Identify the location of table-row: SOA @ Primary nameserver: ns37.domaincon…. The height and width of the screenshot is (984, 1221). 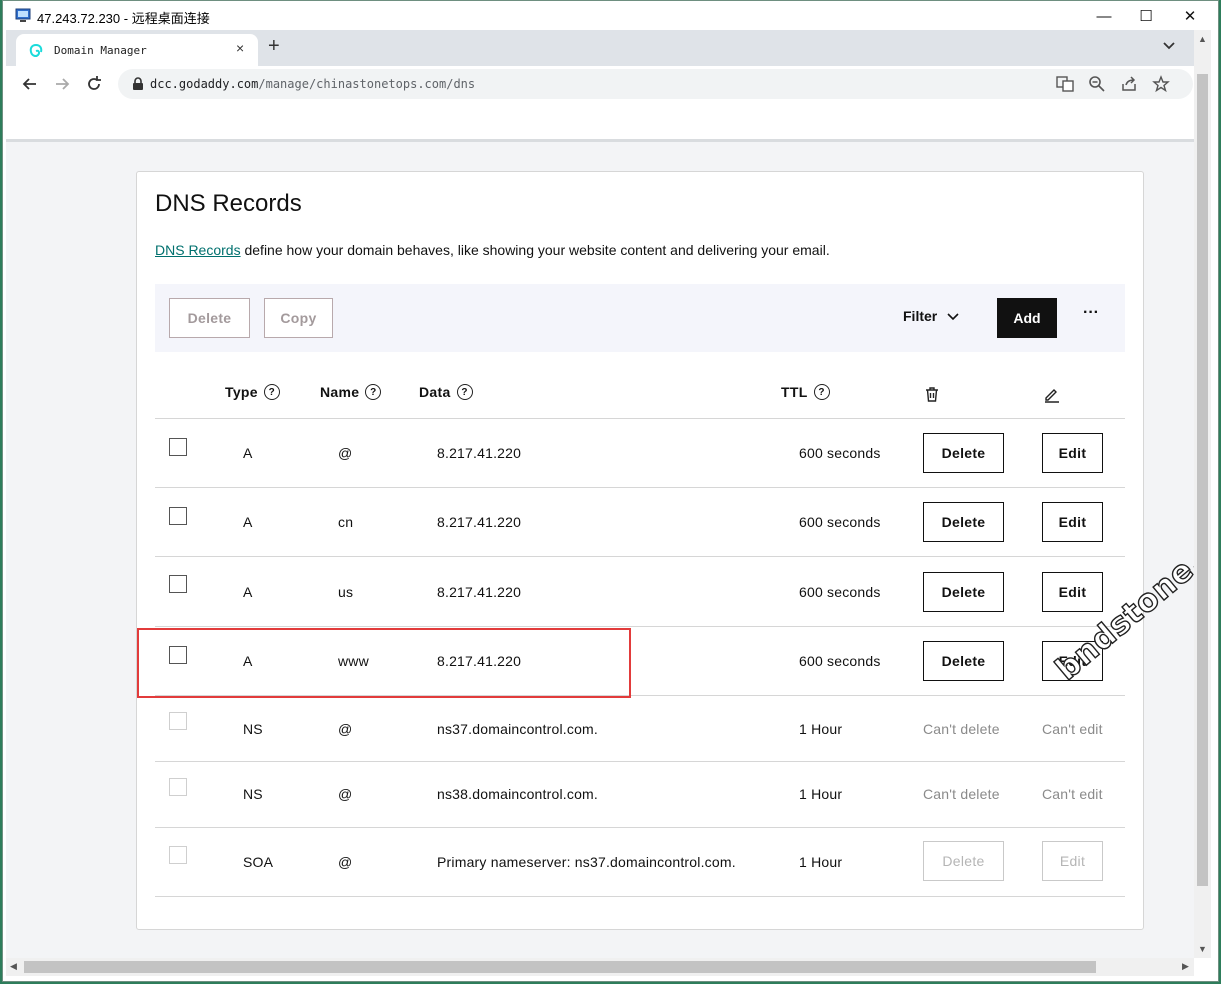
(640, 862).